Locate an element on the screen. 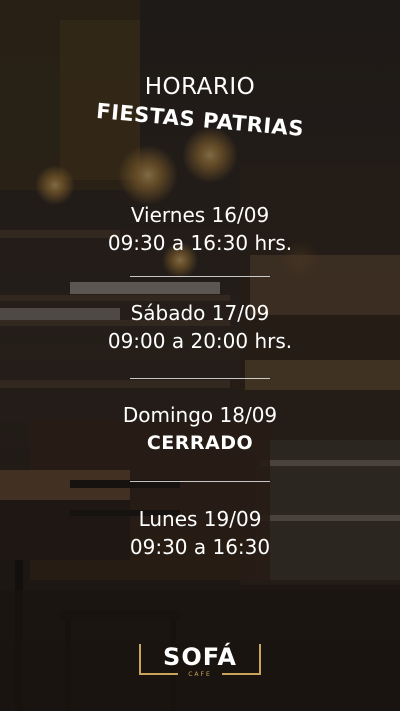  day-label: Sábado 17/09 is located at coordinates (200, 313).